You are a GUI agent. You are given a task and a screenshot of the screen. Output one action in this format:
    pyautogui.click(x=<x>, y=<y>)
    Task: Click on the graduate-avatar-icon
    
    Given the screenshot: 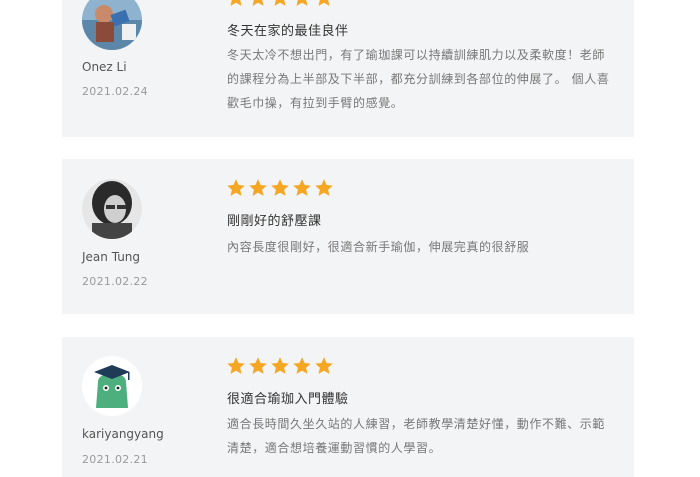 What is the action you would take?
    pyautogui.click(x=112, y=386)
    